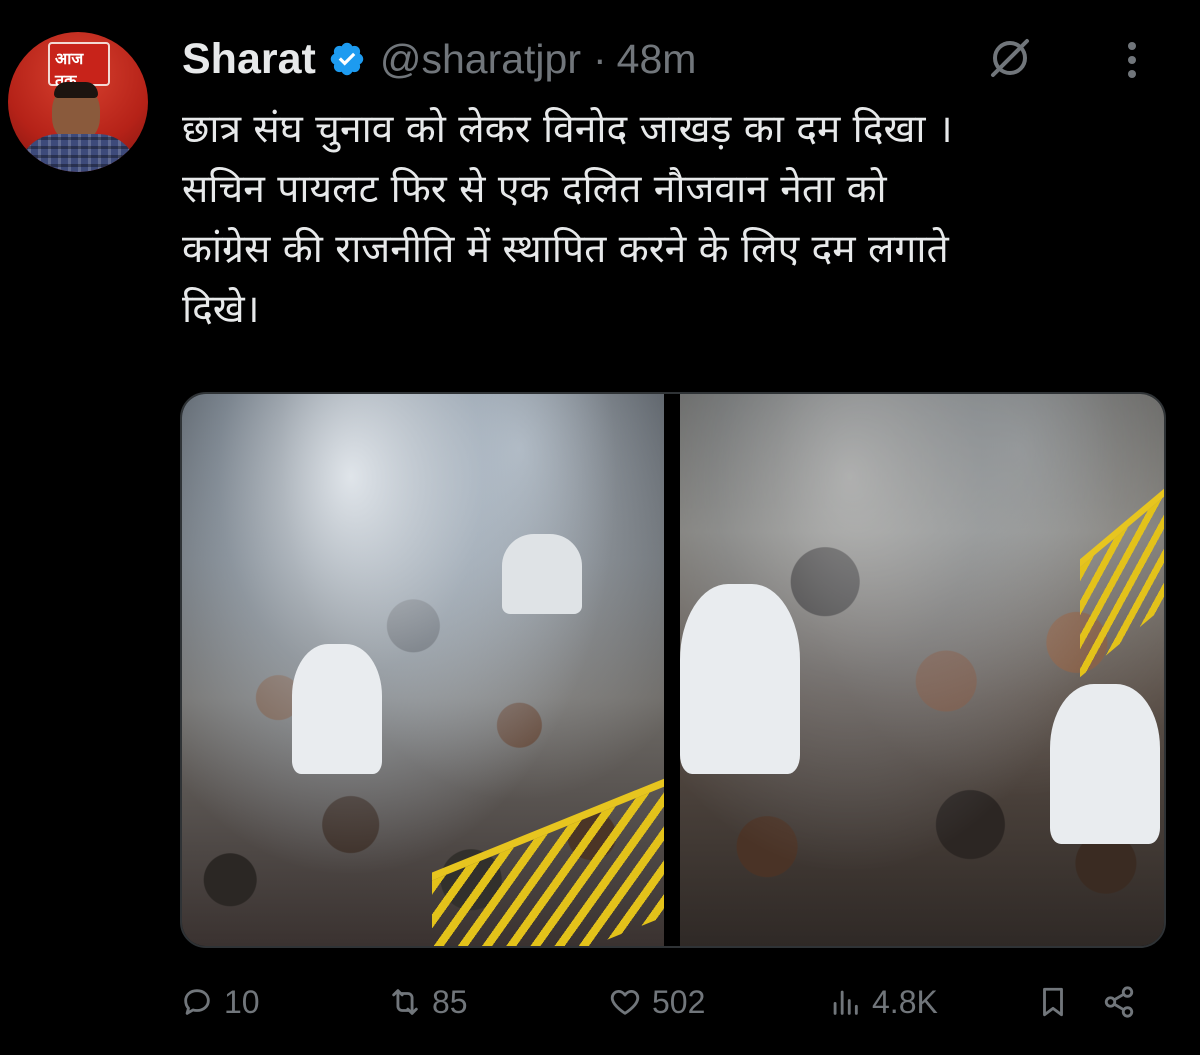  What do you see at coordinates (197, 1002) in the screenshot?
I see `reply-icon` at bounding box center [197, 1002].